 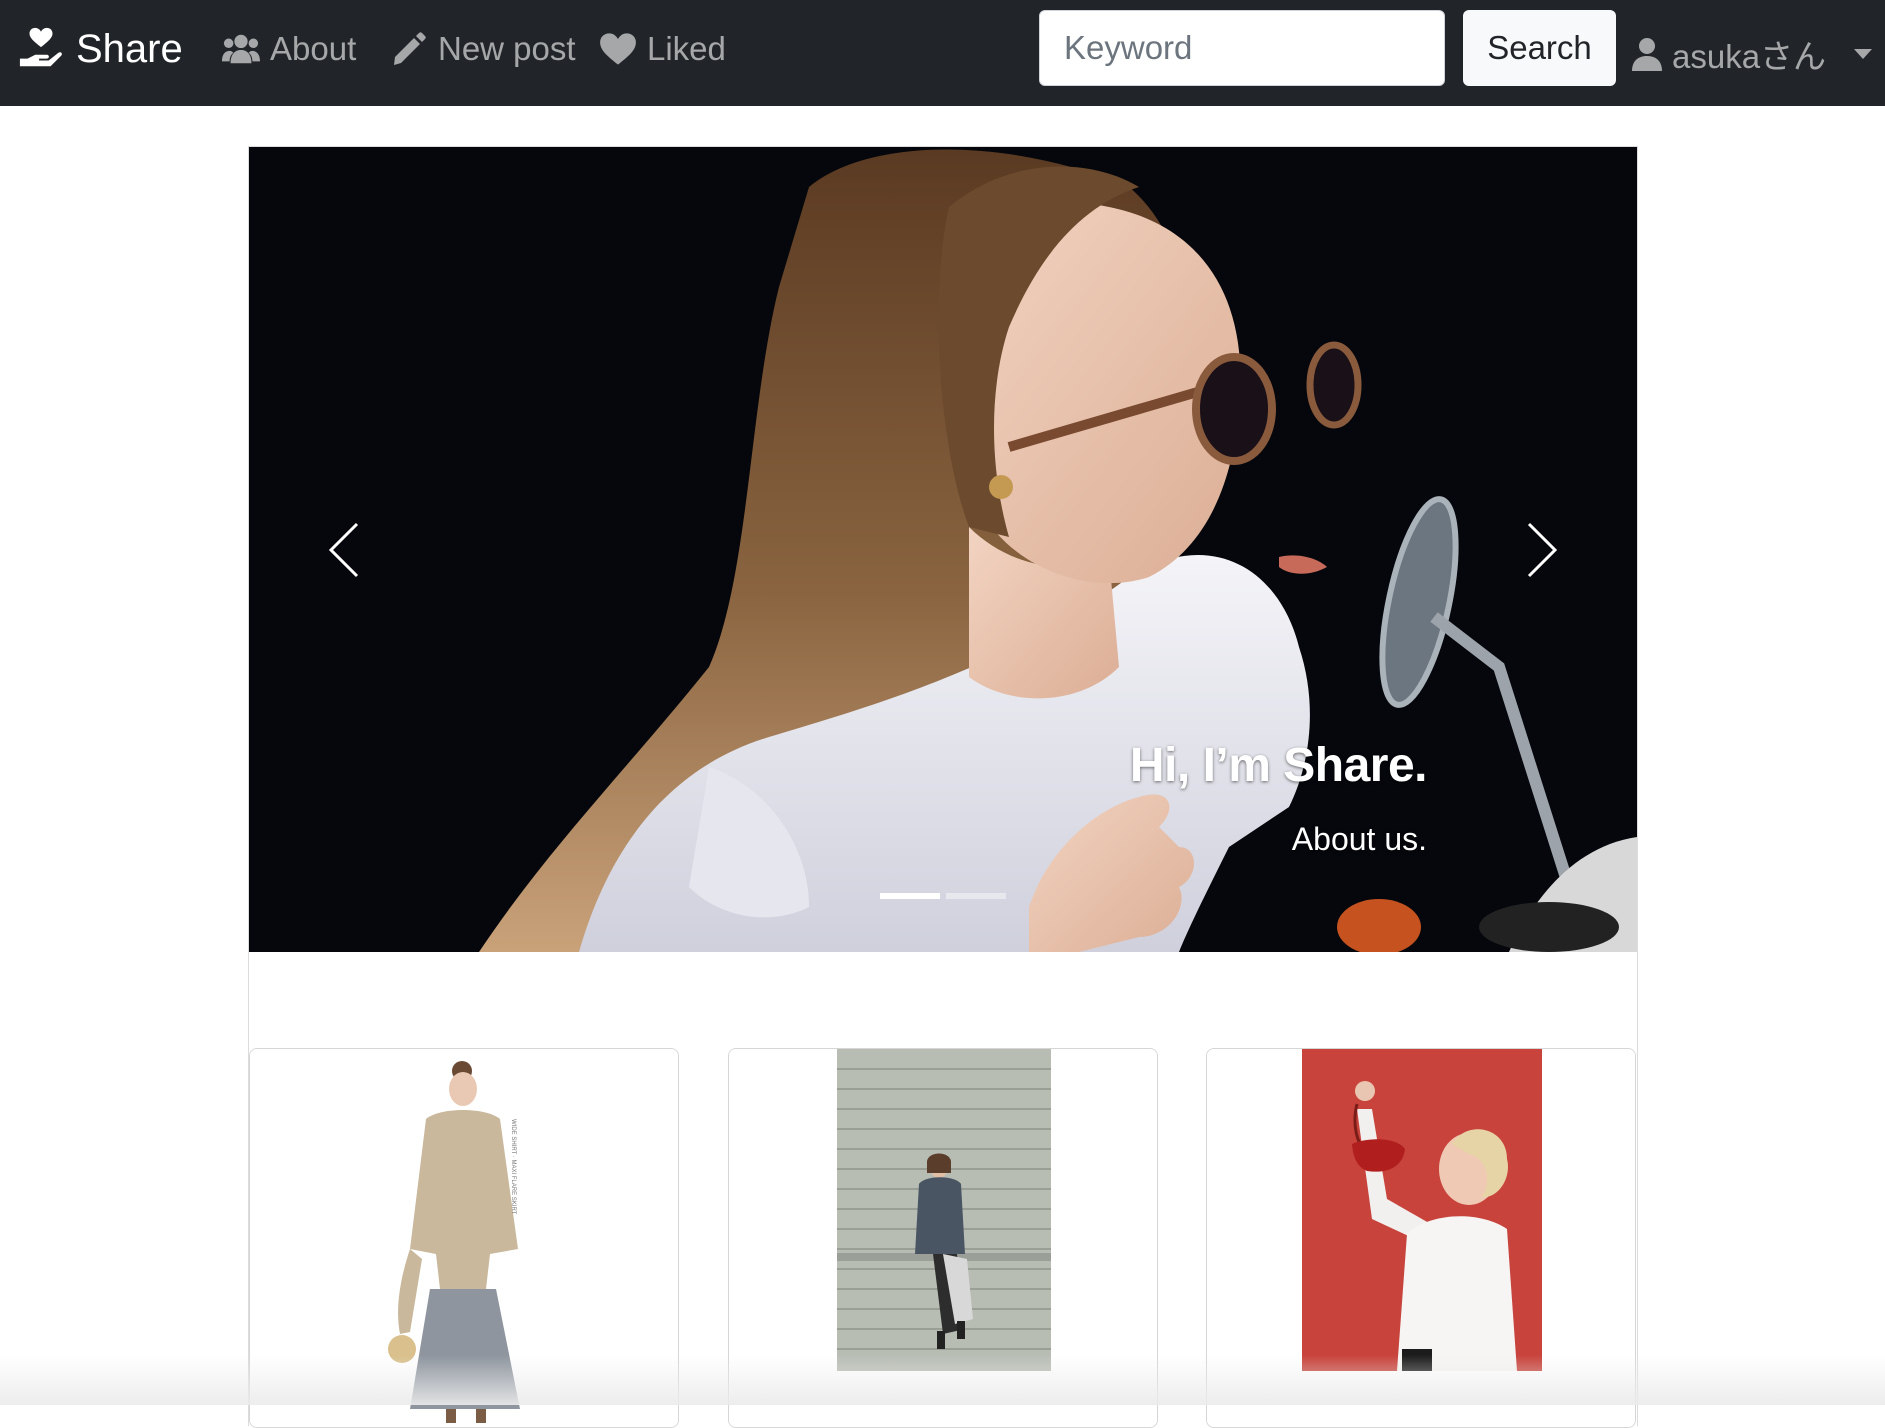 I want to click on chevron-left-icon, so click(x=343, y=549).